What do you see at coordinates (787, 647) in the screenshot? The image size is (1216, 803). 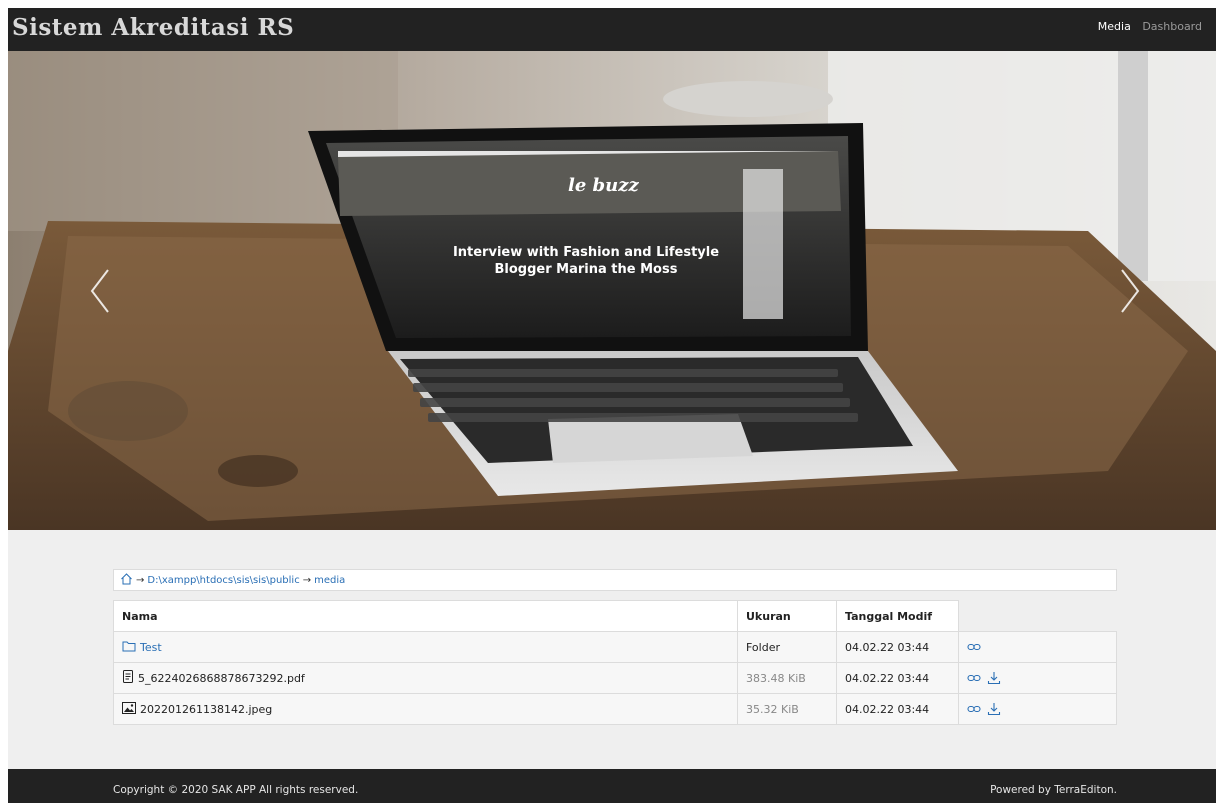 I see `cell-size: Folder` at bounding box center [787, 647].